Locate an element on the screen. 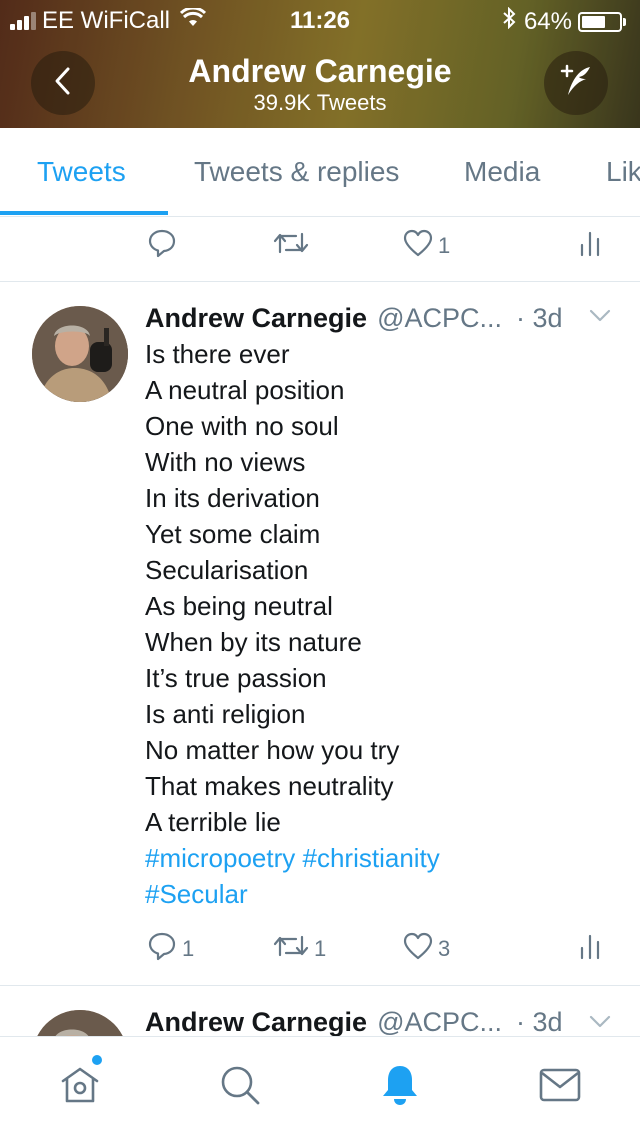 The height and width of the screenshot is (1137, 640). reply-count: 1 is located at coordinates (188, 948).